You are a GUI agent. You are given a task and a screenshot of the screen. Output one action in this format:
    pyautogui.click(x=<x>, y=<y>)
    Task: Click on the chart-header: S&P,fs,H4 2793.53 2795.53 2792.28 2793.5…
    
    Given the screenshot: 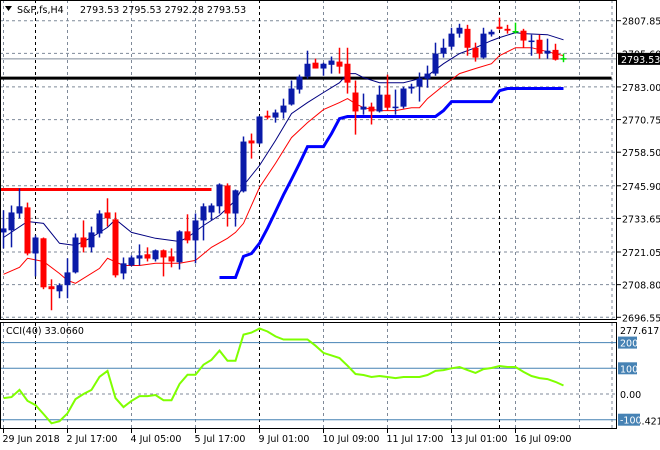 What is the action you would take?
    pyautogui.click(x=125, y=10)
    